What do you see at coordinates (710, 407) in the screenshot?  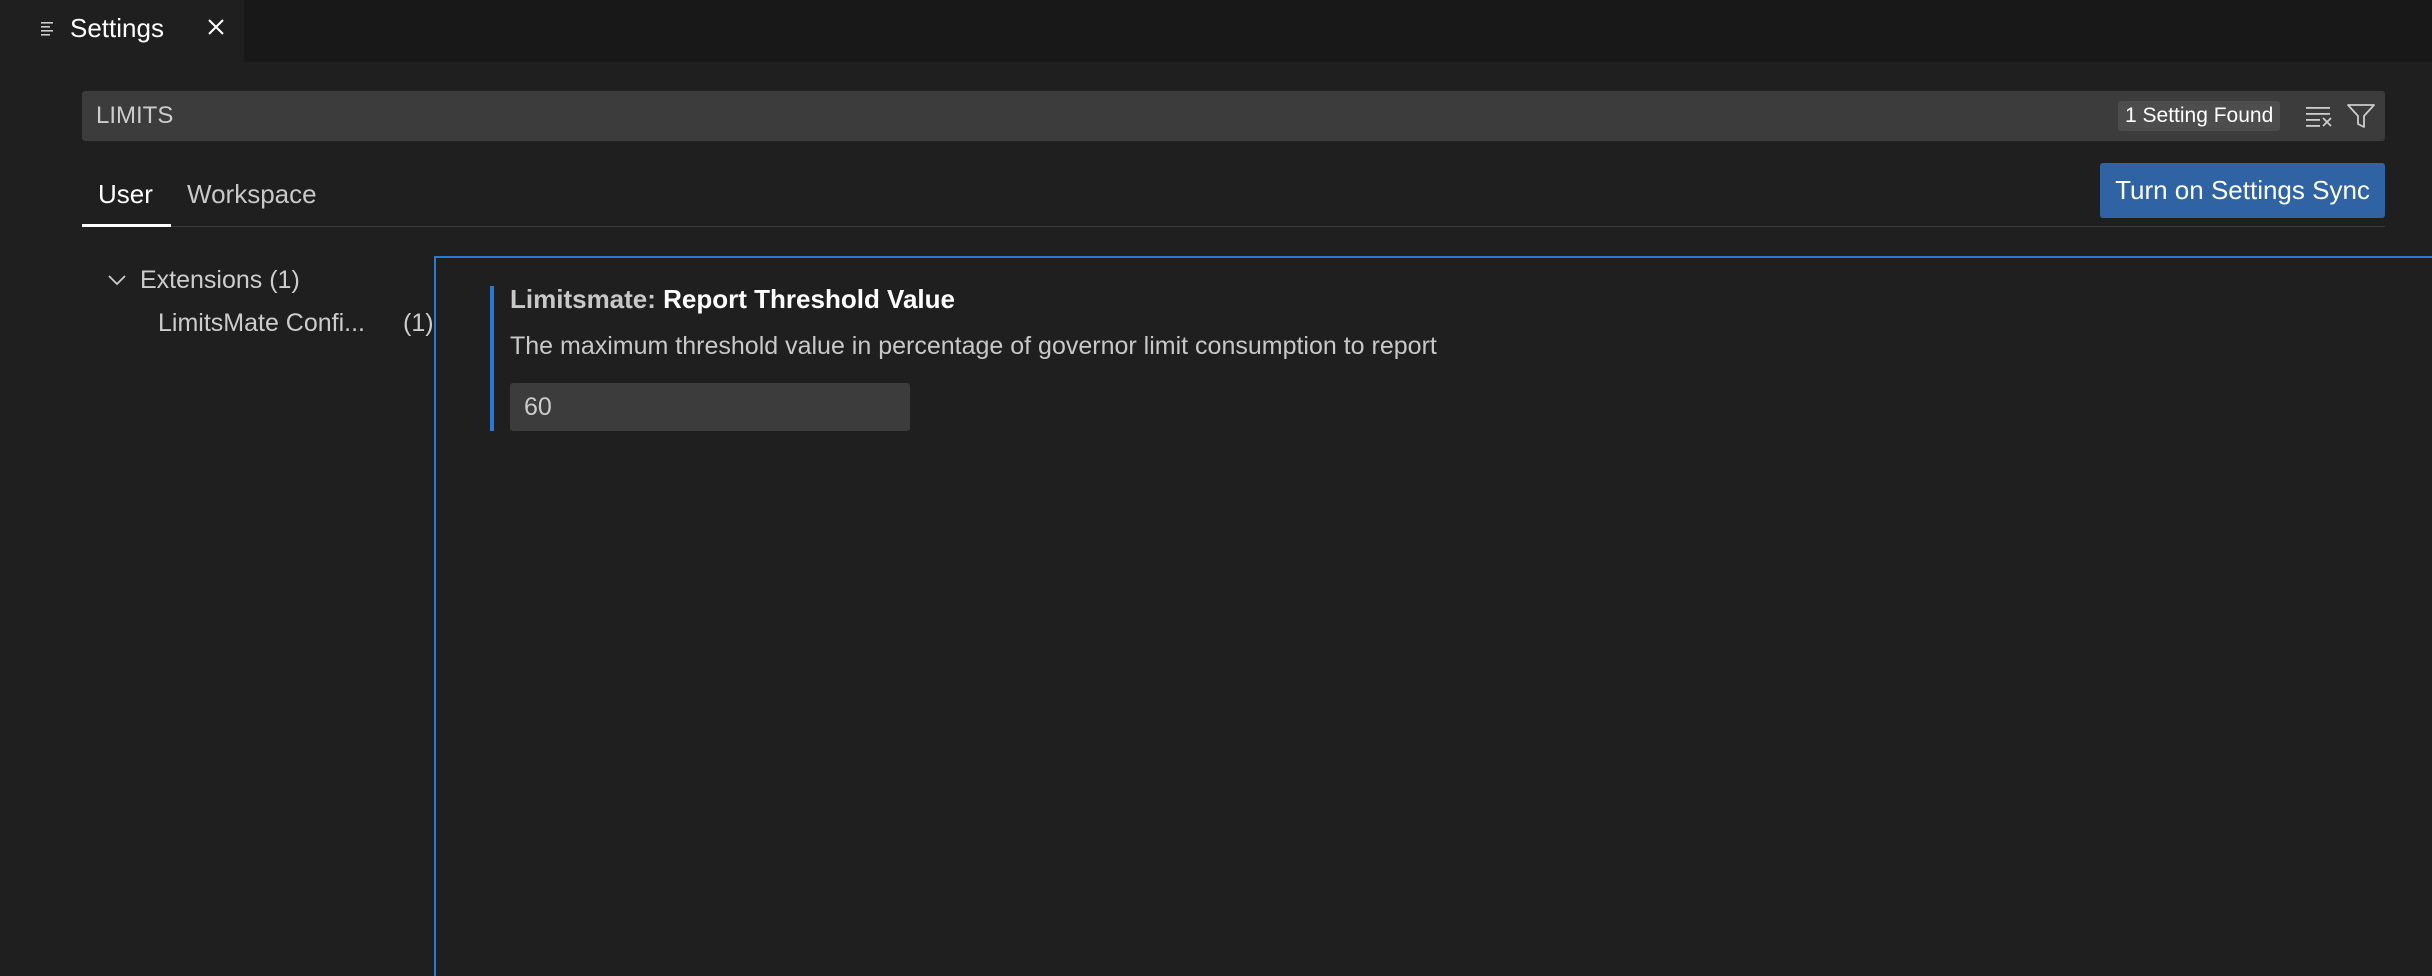 I see `report-threshold-value-input` at bounding box center [710, 407].